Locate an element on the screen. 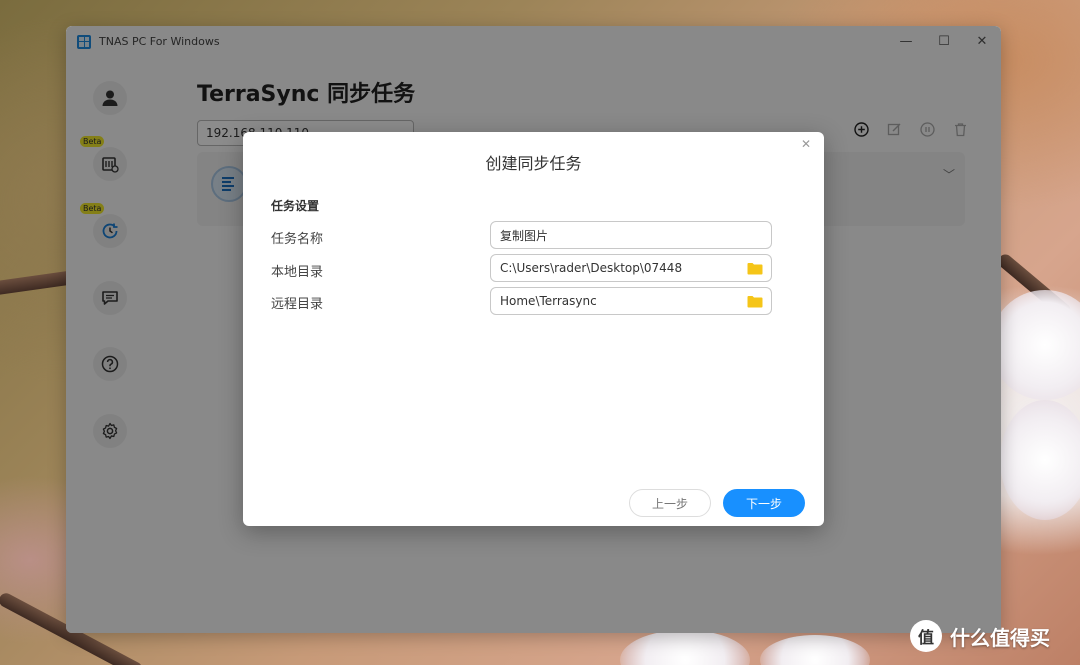 This screenshot has height=665, width=1080. watermark-logo-icon: 值 is located at coordinates (926, 636).